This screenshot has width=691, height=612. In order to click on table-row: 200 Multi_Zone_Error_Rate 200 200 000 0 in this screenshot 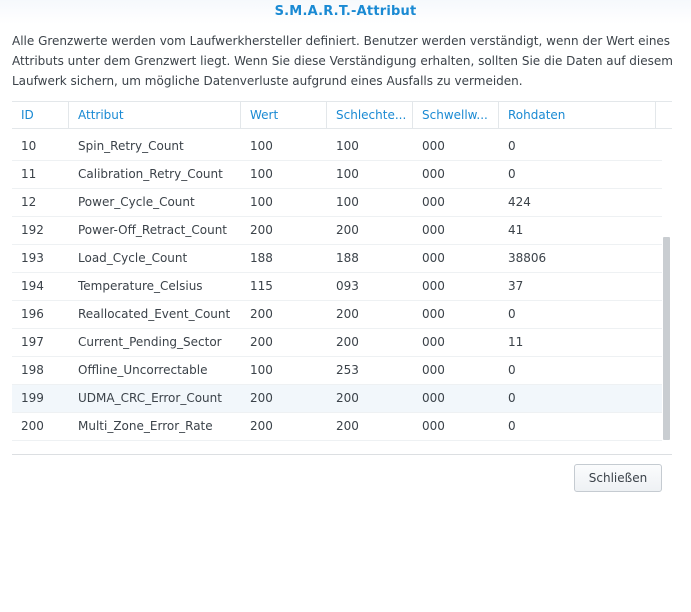, I will do `click(337, 427)`.